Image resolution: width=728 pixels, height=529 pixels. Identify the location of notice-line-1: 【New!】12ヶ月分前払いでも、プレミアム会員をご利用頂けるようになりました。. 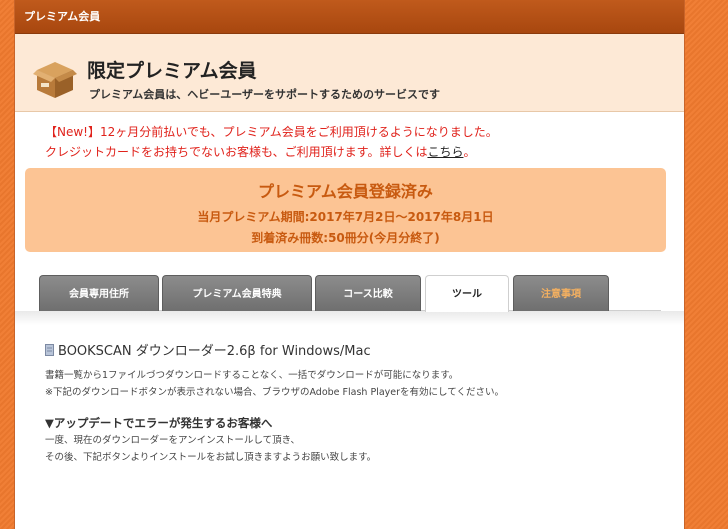
(271, 132).